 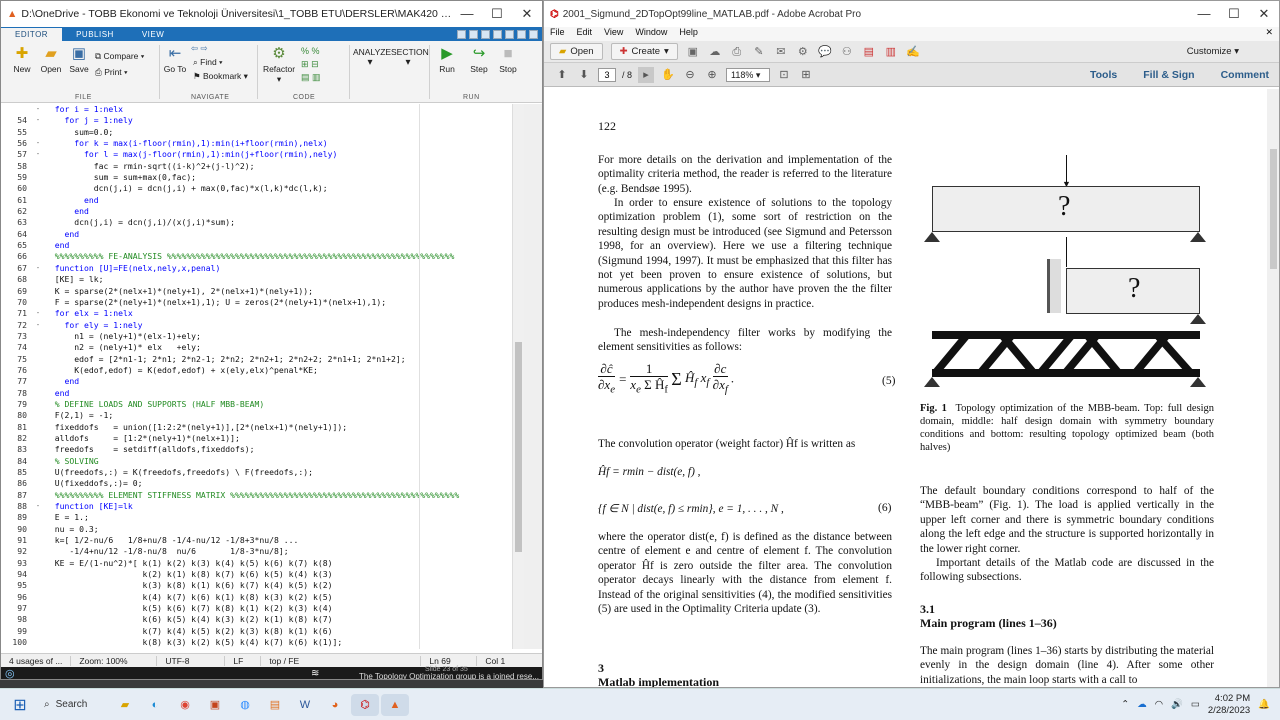 What do you see at coordinates (1213, 51) in the screenshot?
I see `customize-dropdown: Customize ▾` at bounding box center [1213, 51].